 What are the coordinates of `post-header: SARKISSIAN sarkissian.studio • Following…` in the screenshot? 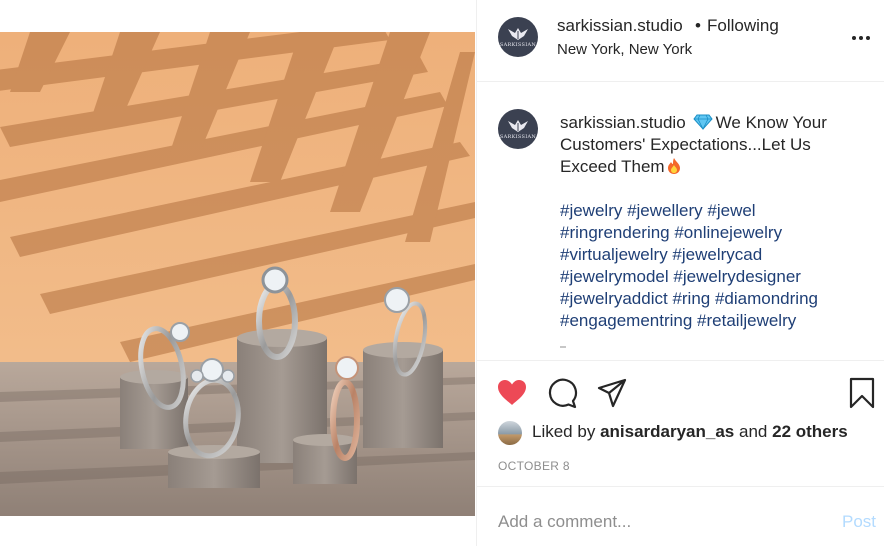 It's located at (680, 41).